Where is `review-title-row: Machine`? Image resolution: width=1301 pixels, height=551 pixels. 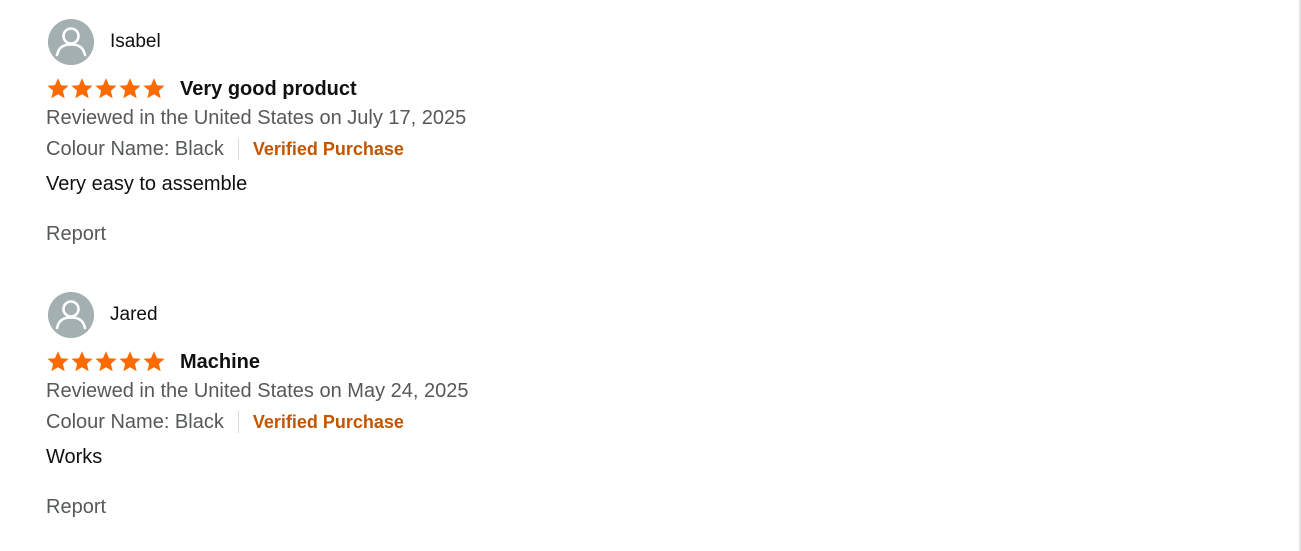
review-title-row: Machine is located at coordinates (646, 362).